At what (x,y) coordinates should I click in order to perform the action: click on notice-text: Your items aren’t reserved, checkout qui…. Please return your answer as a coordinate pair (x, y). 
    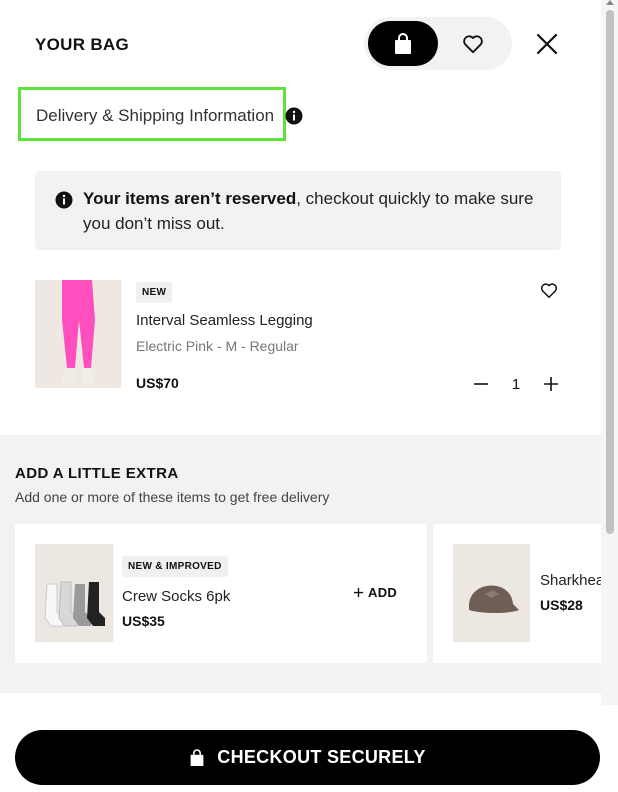
    Looking at the image, I should click on (318, 211).